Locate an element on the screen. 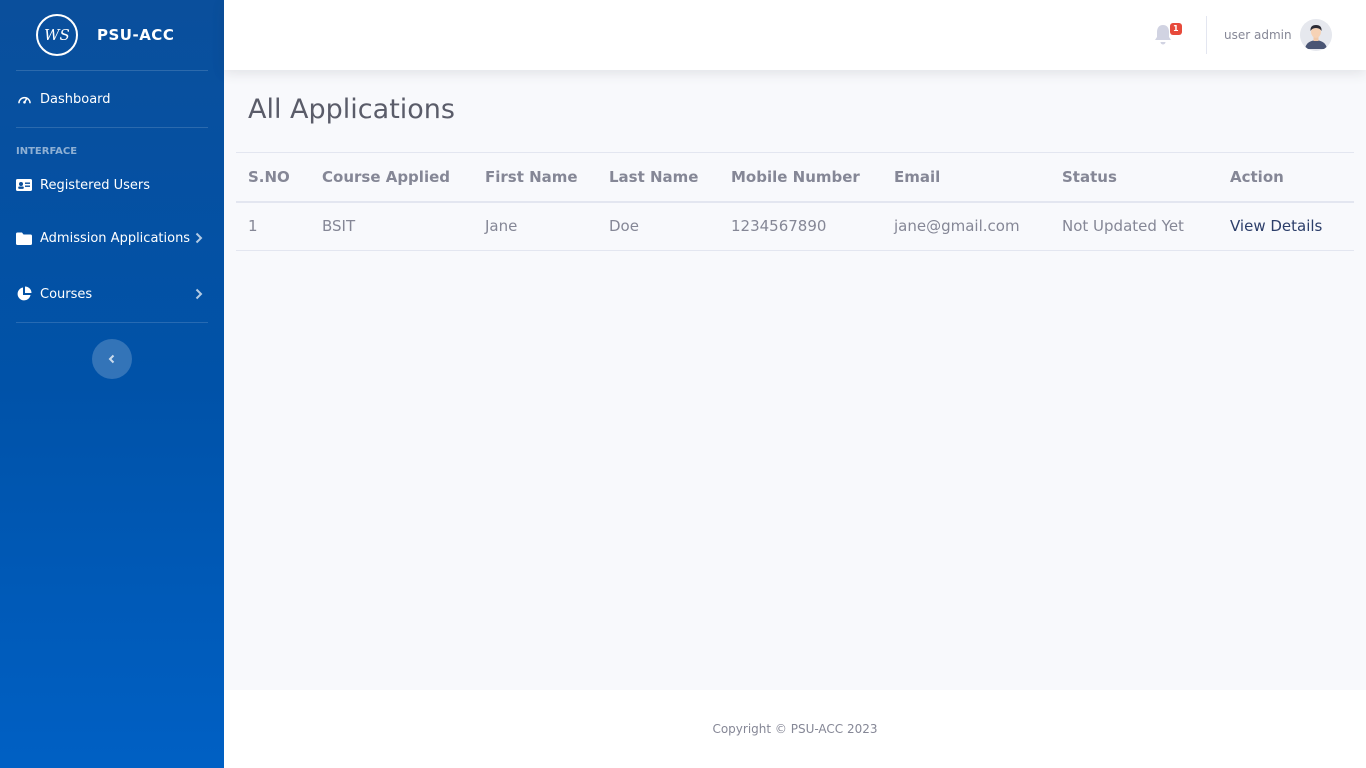  sidebar-toggle-button is located at coordinates (112, 359).